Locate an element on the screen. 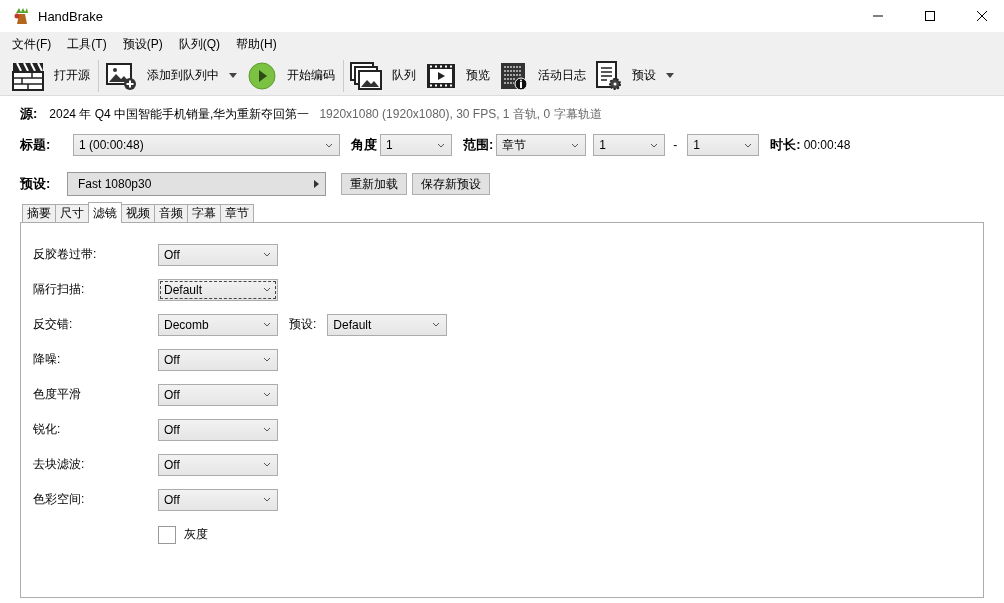  toolbar-button: 预览 is located at coordinates (459, 75).